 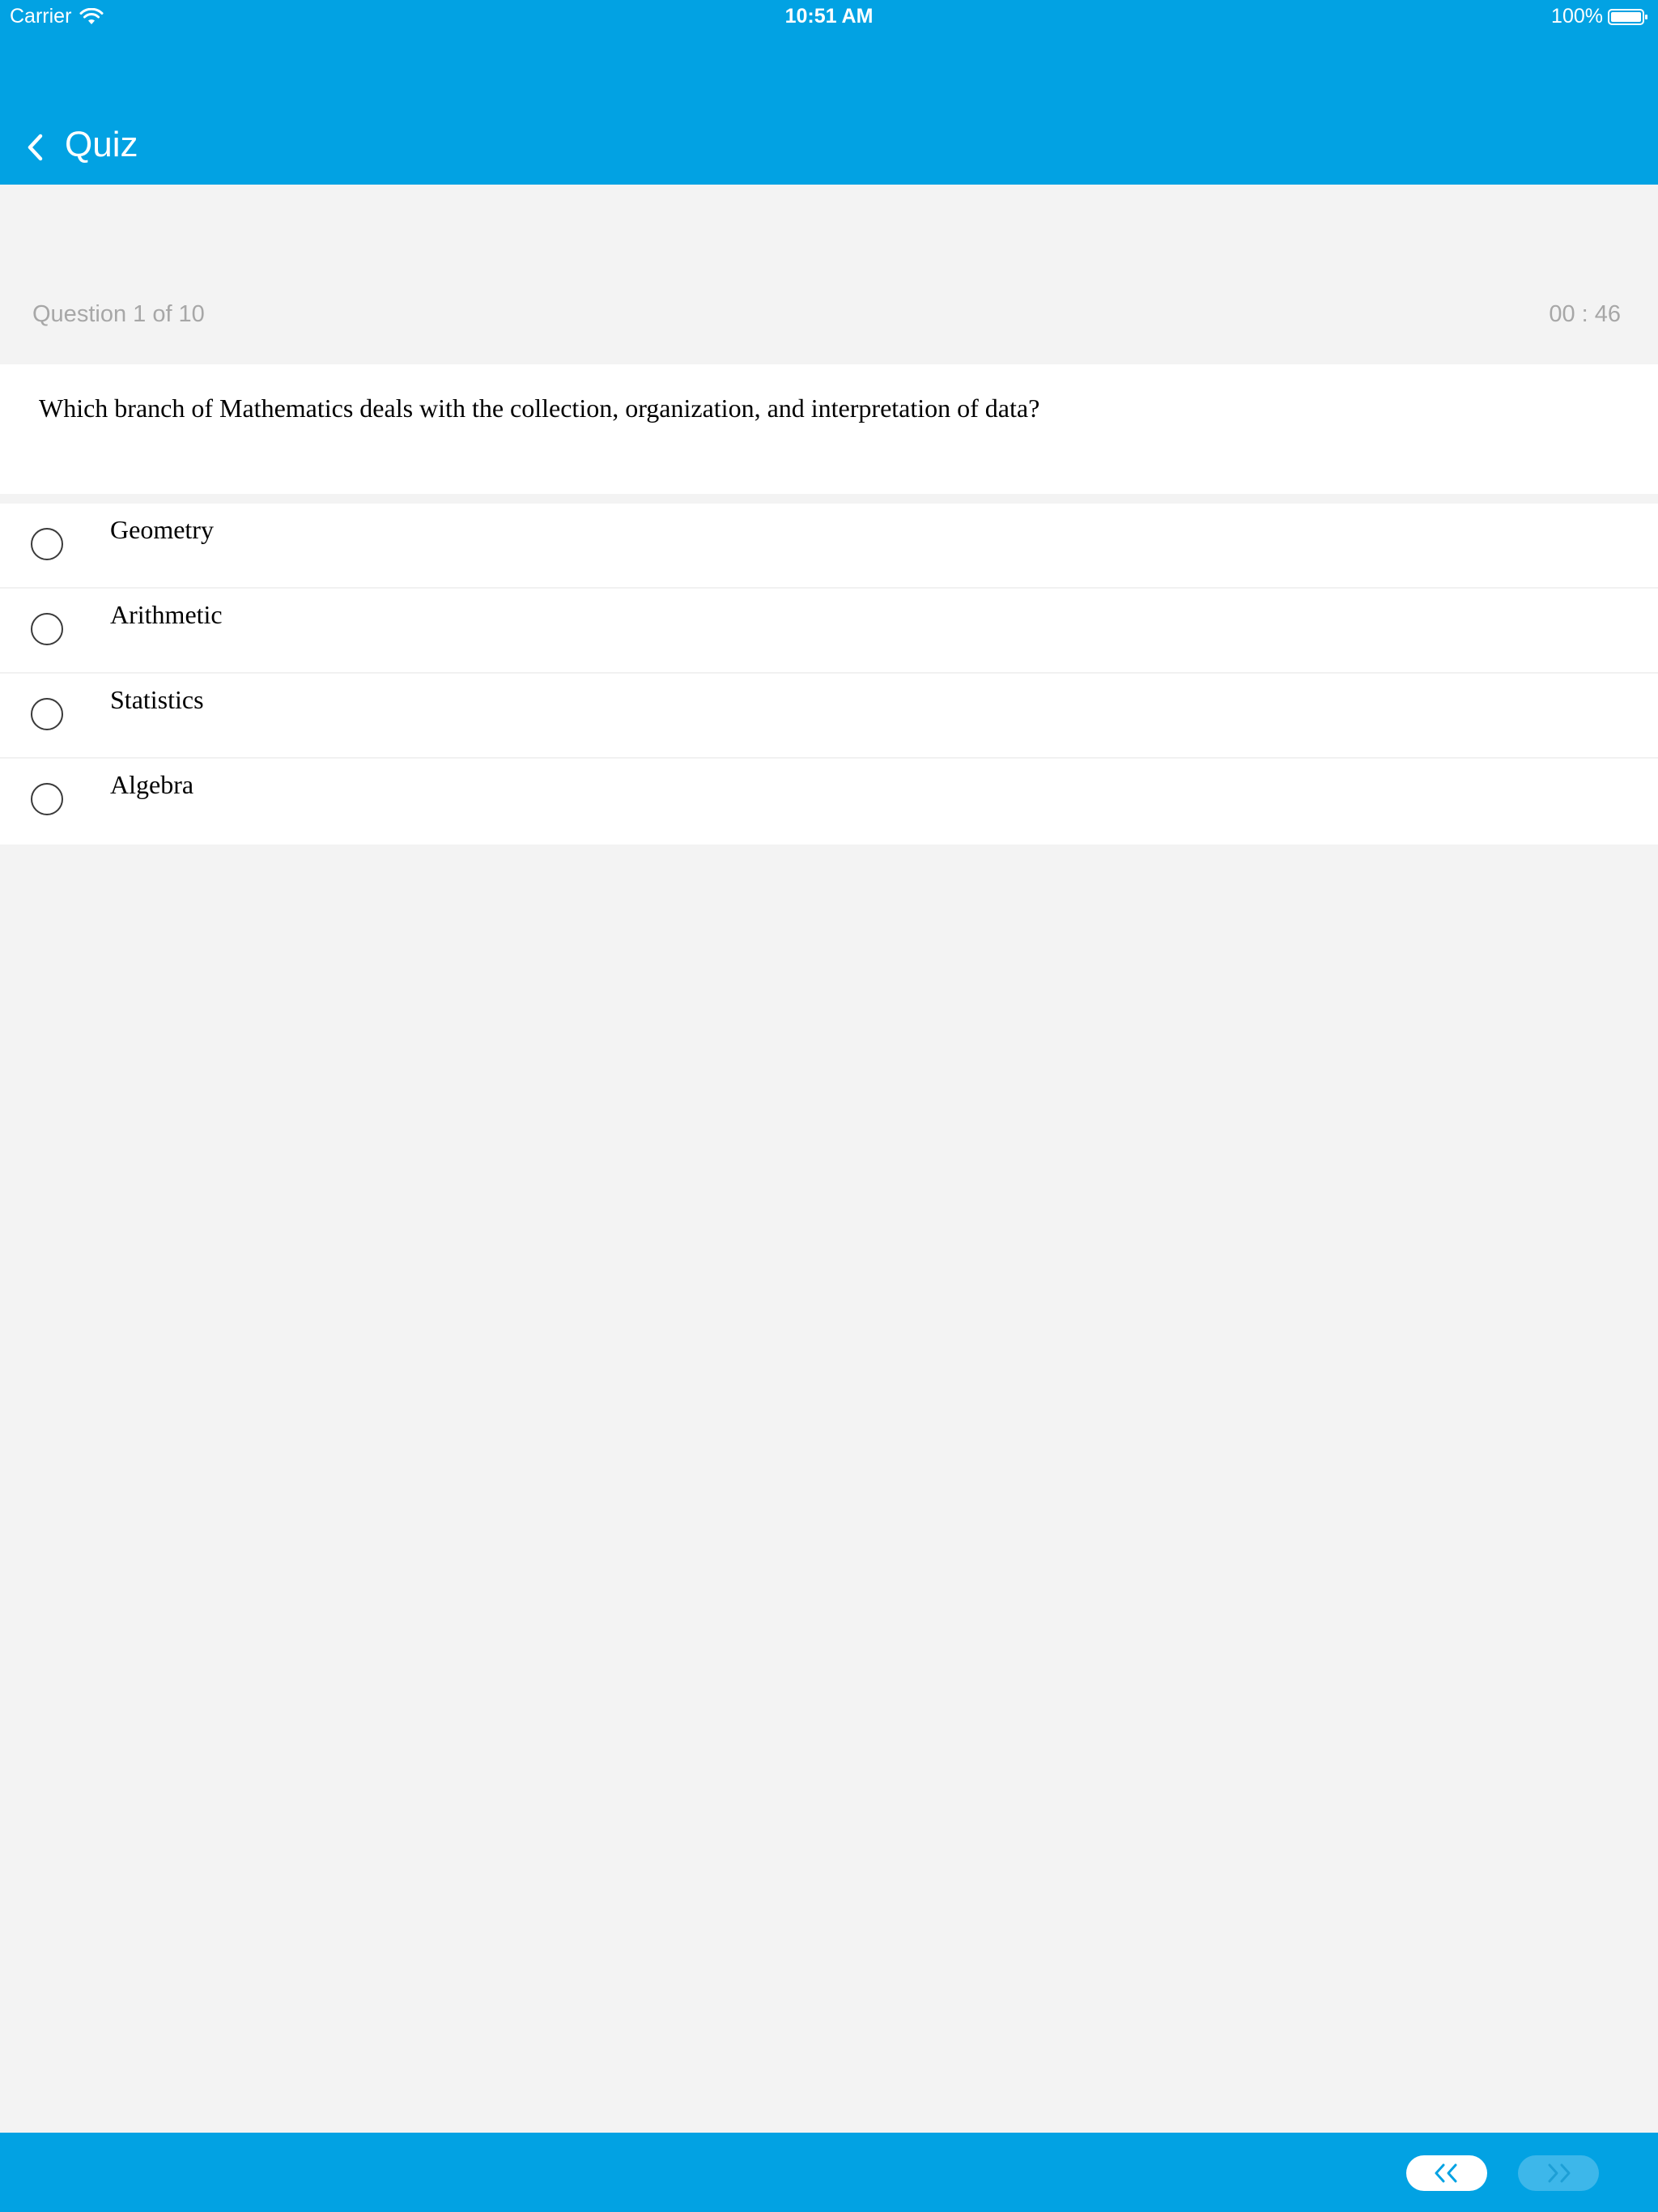 I want to click on navigation-bar: Quiz, so click(x=829, y=145).